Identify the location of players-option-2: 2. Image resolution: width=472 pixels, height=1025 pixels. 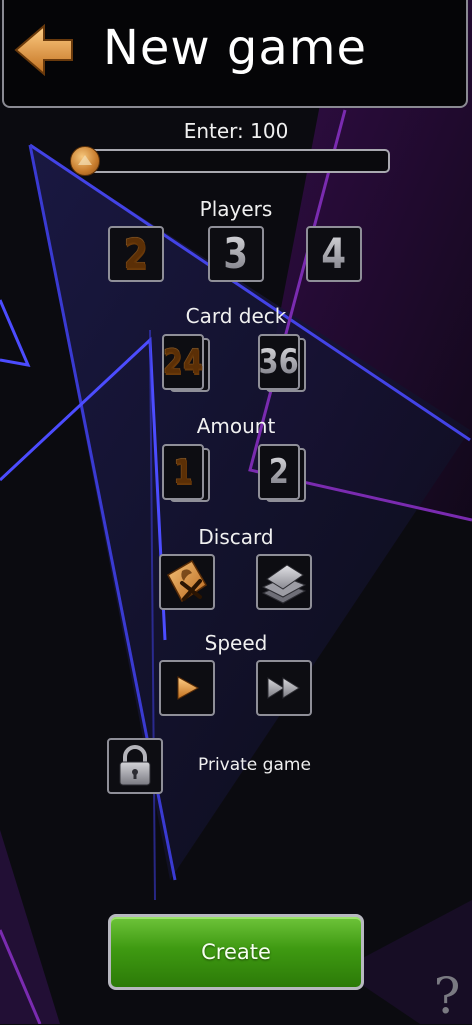
(136, 254).